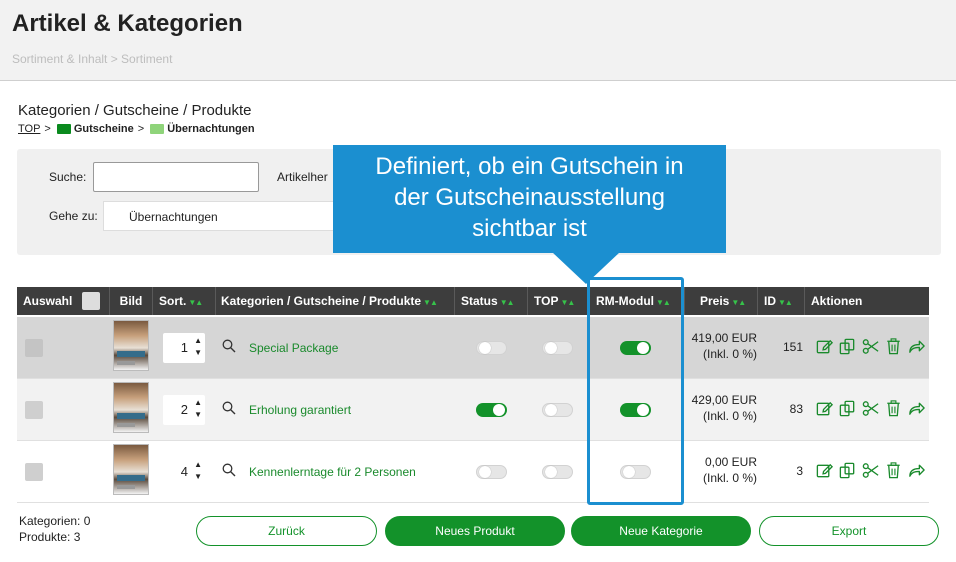 The width and height of the screenshot is (956, 562). Describe the element at coordinates (219, 216) in the screenshot. I see `goto-select: Übernachtungen` at that location.